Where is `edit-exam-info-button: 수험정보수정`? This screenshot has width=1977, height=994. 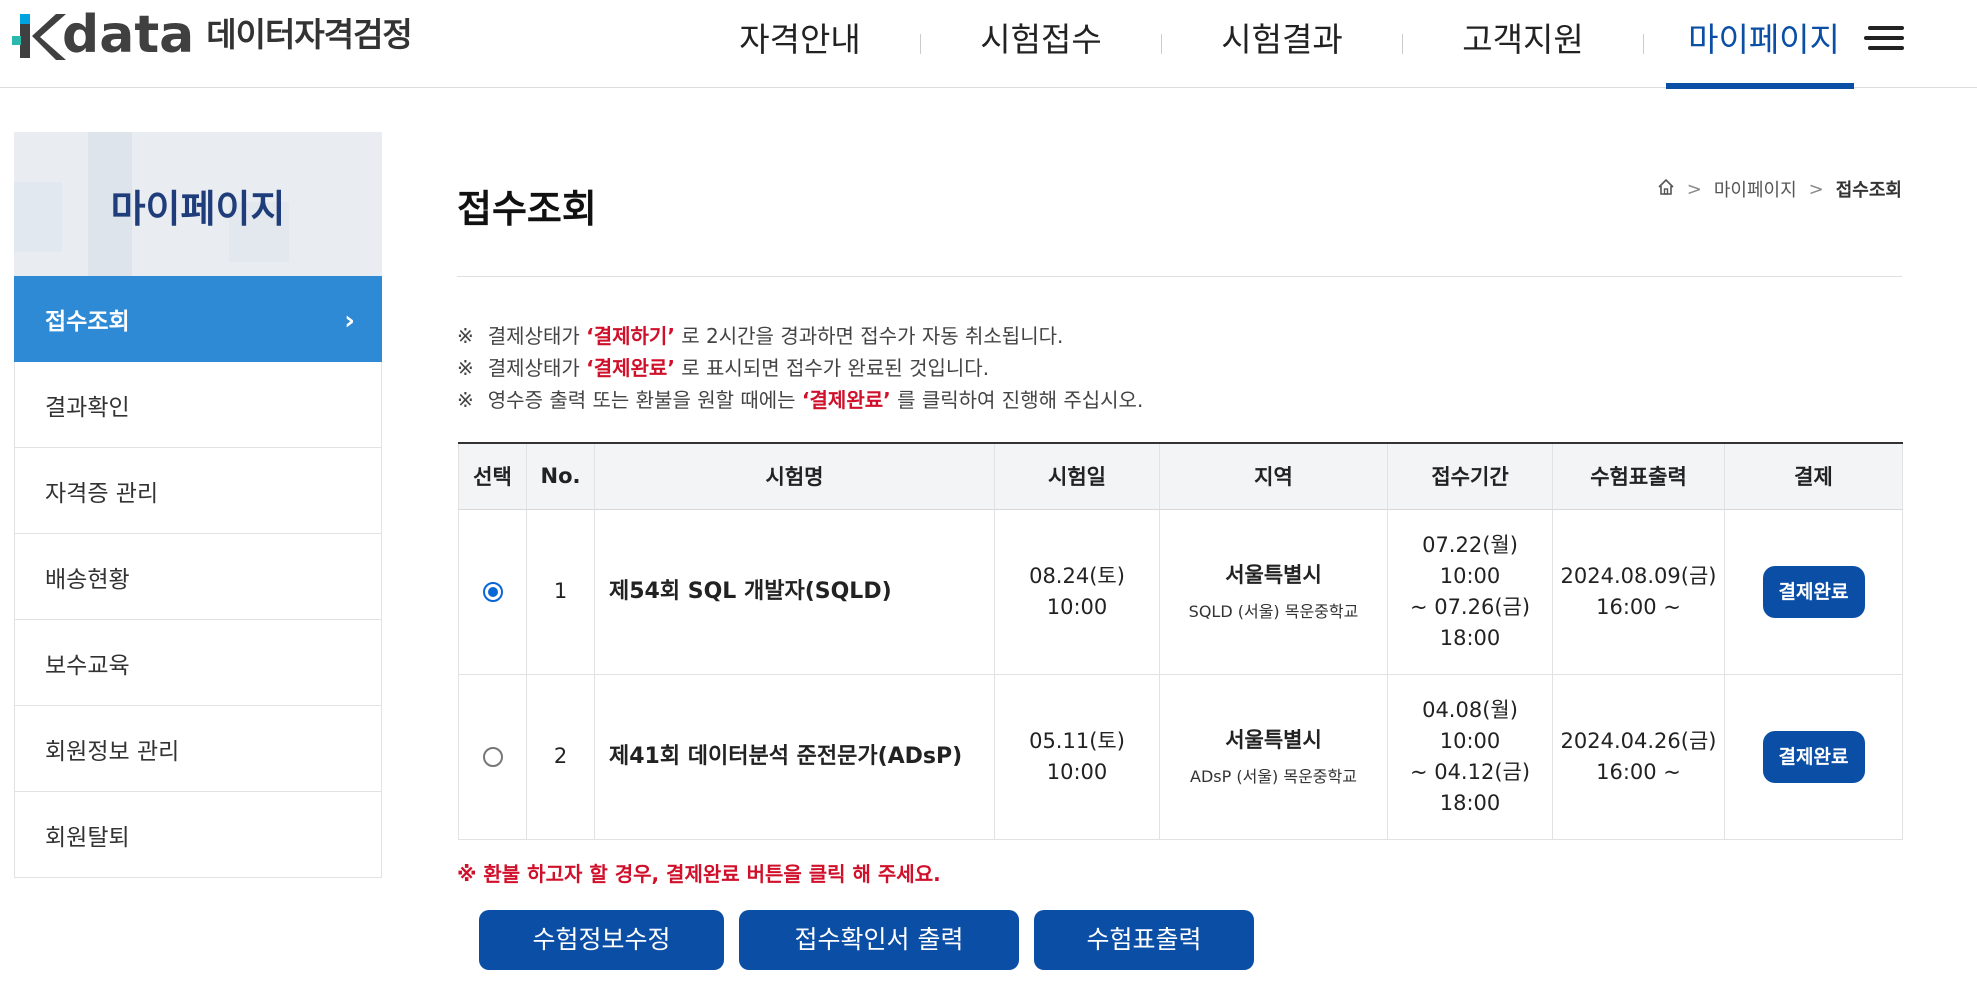 edit-exam-info-button: 수험정보수정 is located at coordinates (601, 940).